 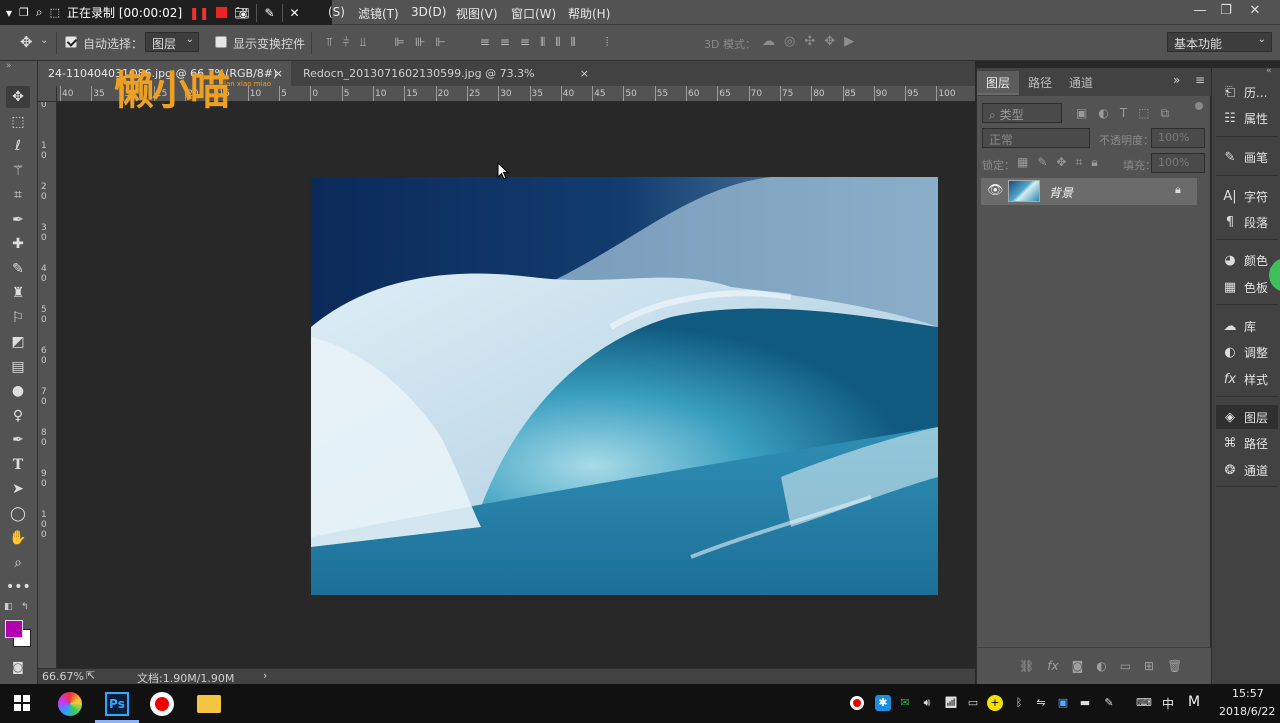 What do you see at coordinates (70, 704) in the screenshot?
I see `color-wheel-app-icon` at bounding box center [70, 704].